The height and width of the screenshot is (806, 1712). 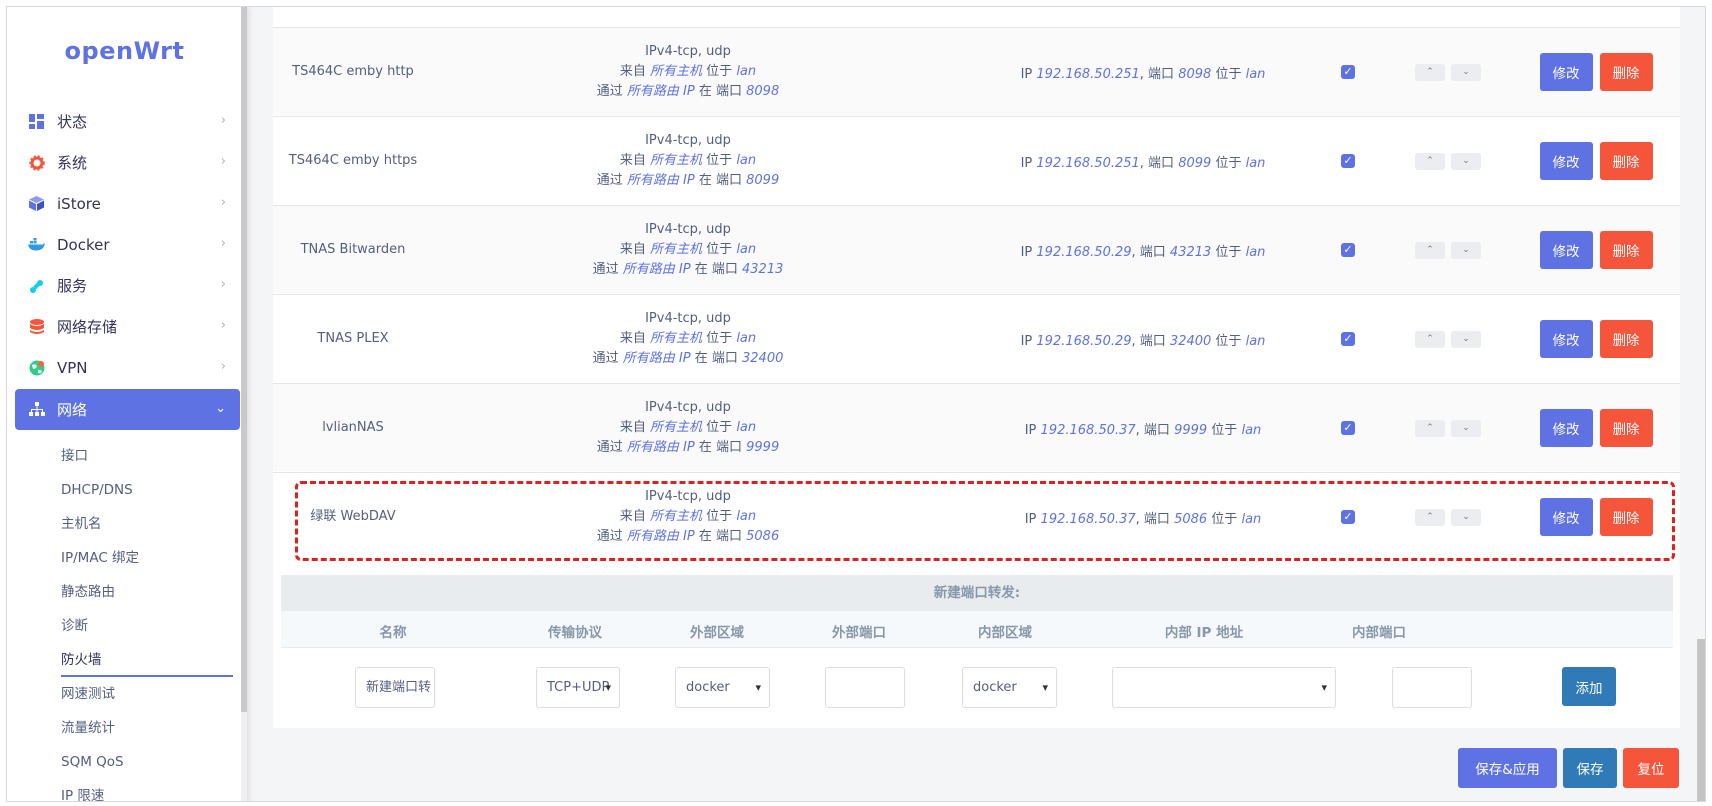 I want to click on external-zone-select: docker, so click(x=722, y=687).